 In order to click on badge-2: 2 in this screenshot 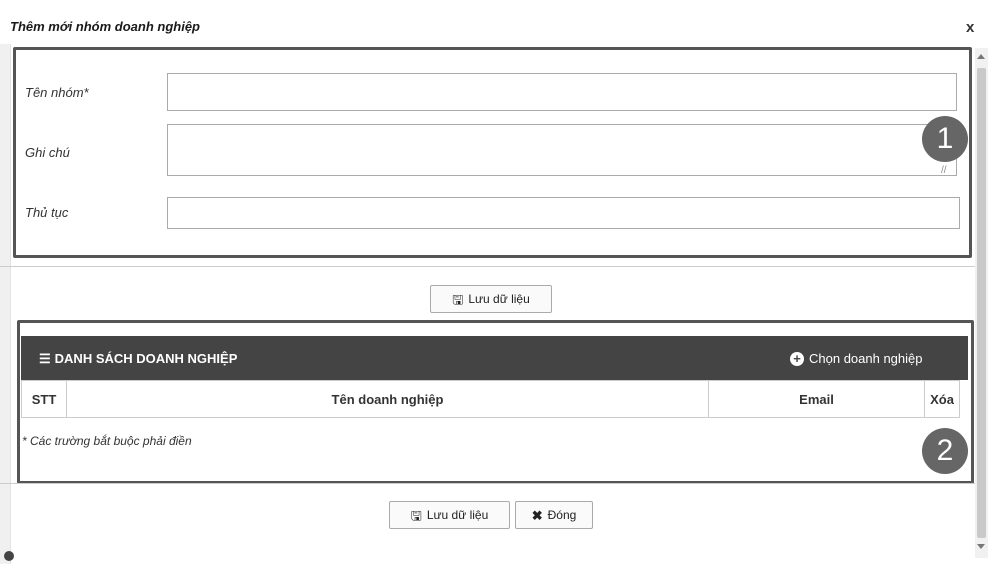, I will do `click(945, 451)`.